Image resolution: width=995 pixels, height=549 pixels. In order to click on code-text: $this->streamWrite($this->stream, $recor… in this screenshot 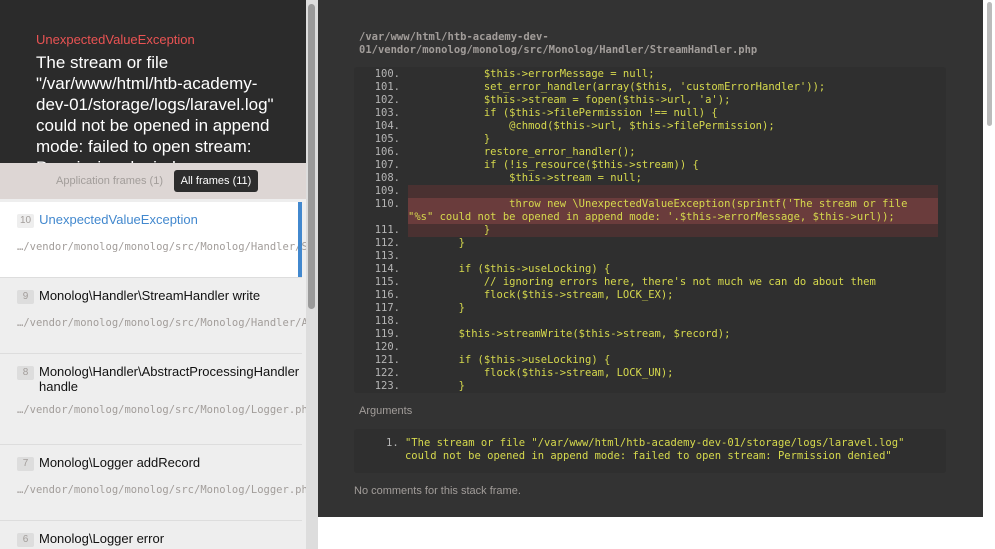, I will do `click(569, 334)`.